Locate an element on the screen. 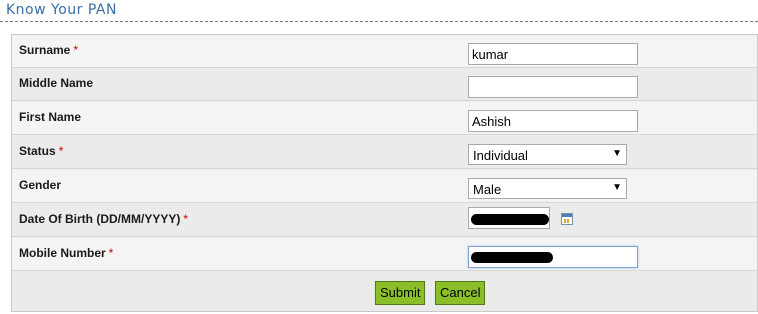  middle-name-label: Middle Name is located at coordinates (56, 83).